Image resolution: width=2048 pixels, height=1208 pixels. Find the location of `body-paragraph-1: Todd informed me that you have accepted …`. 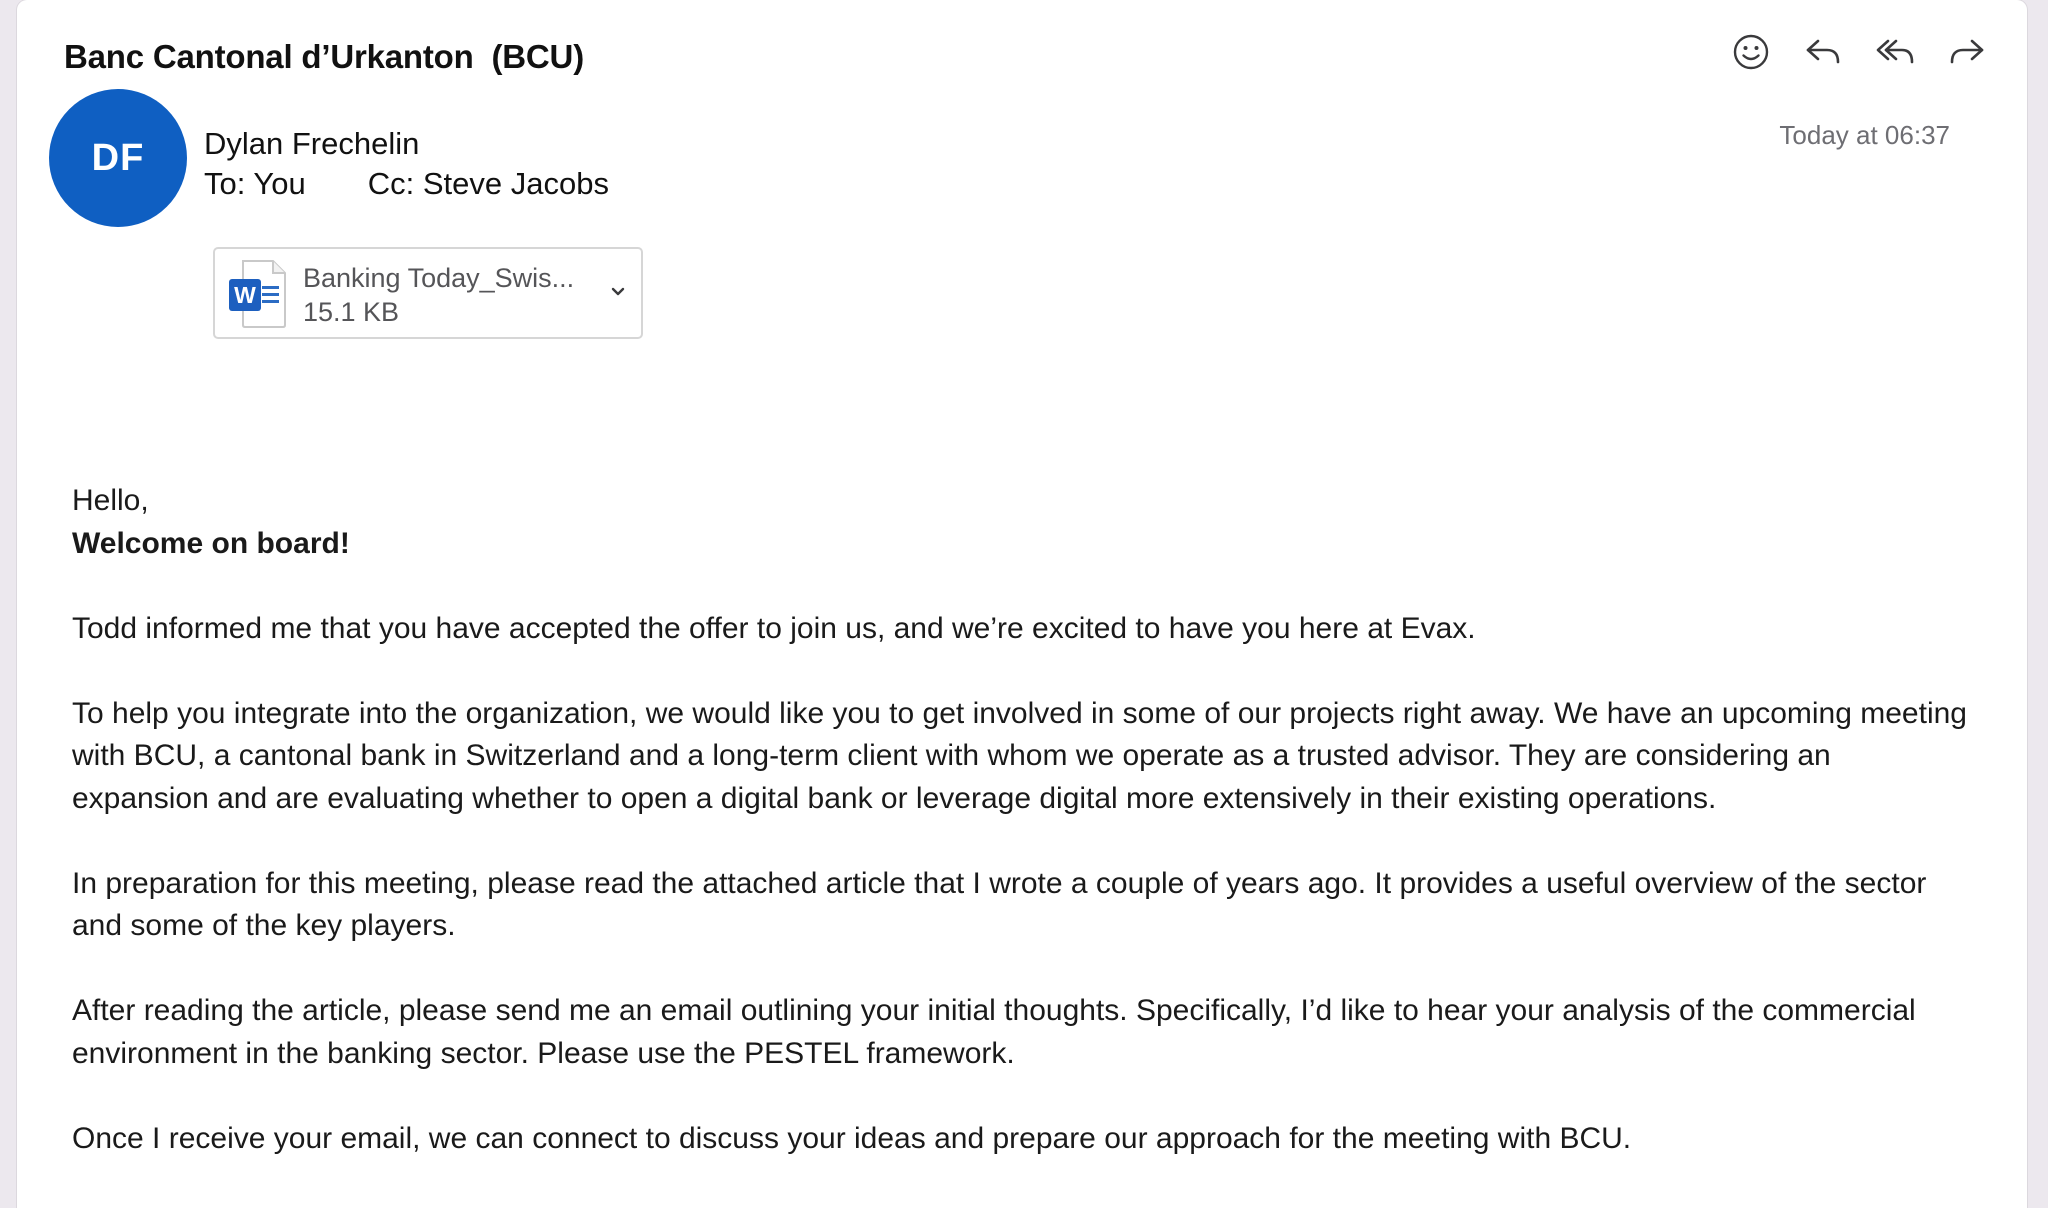

body-paragraph-1: Todd informed me that you have accepted … is located at coordinates (774, 628).